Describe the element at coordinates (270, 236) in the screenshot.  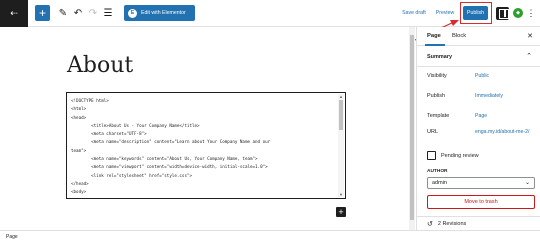
I see `editor-footer: Page` at that location.